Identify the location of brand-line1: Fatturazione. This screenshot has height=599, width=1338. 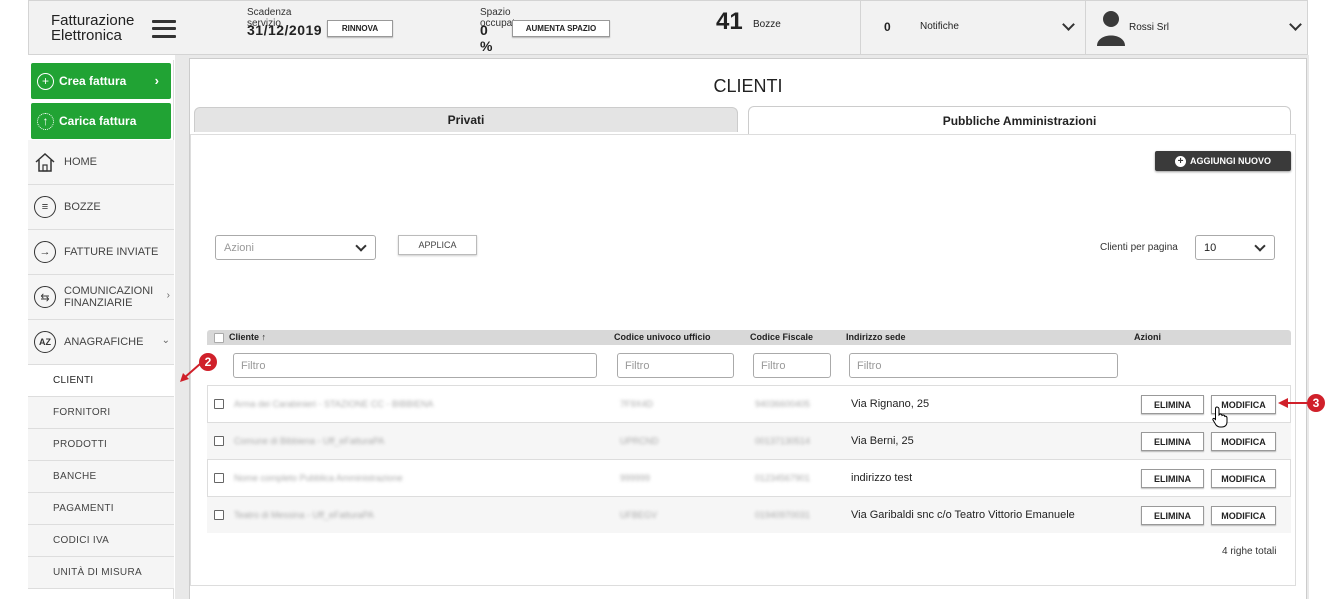
(93, 20).